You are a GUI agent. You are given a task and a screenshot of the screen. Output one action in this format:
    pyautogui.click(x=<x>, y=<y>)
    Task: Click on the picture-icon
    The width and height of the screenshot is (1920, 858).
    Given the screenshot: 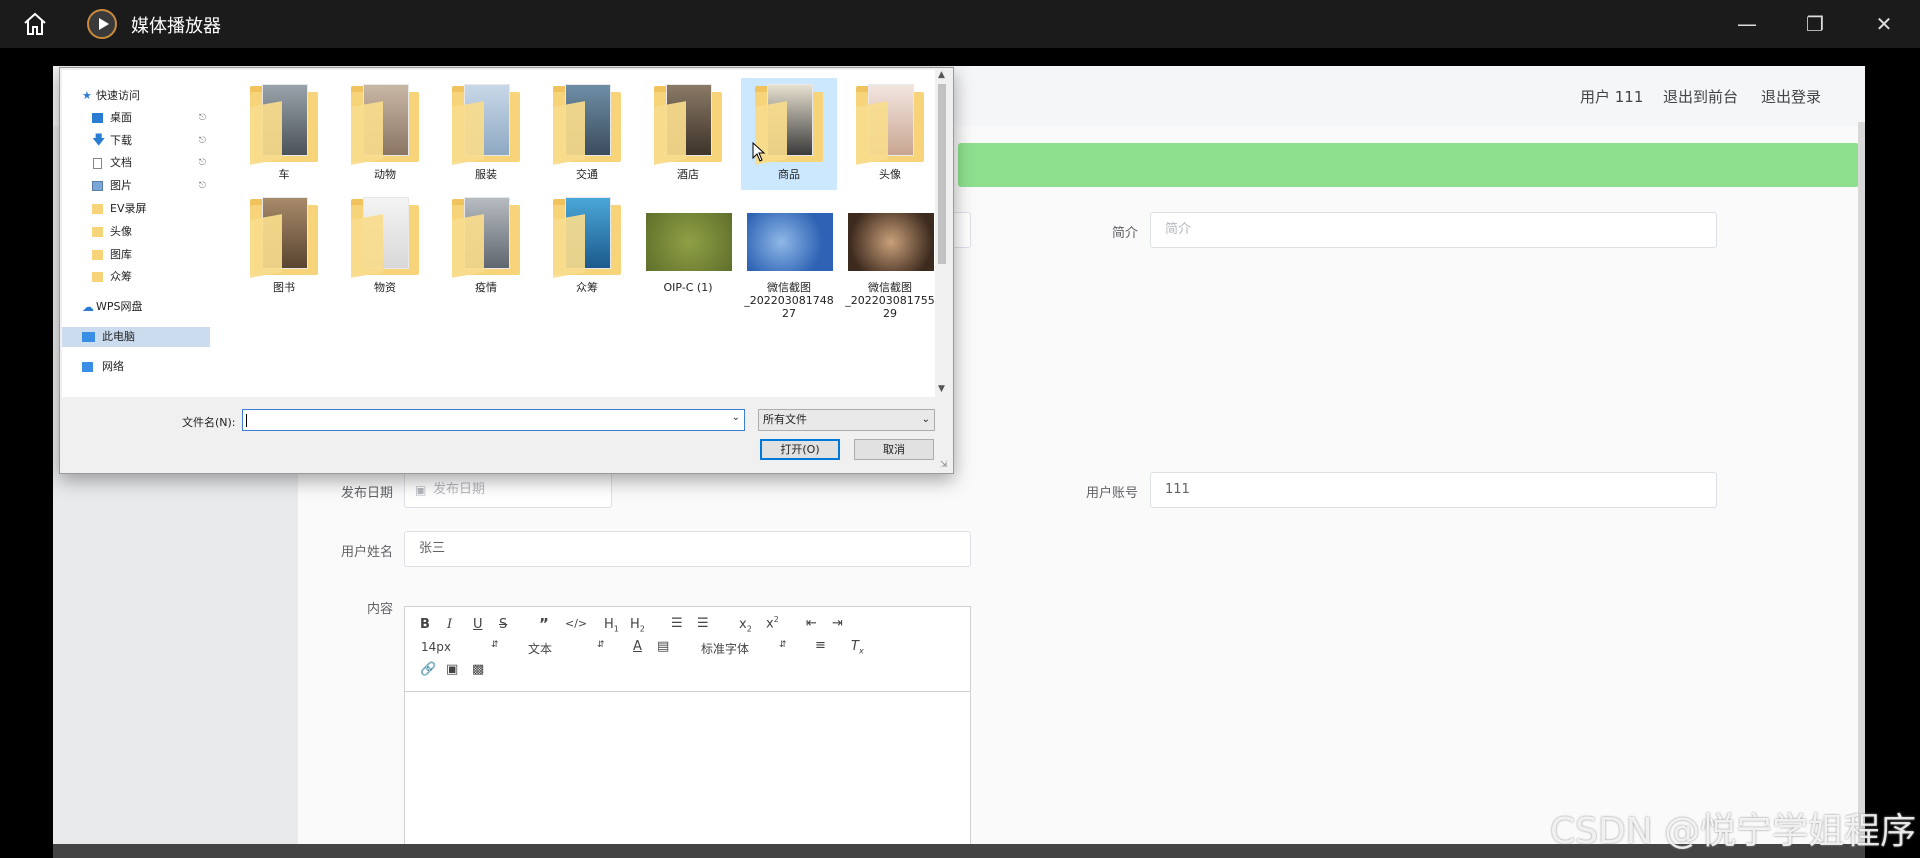 What is the action you would take?
    pyautogui.click(x=97, y=186)
    